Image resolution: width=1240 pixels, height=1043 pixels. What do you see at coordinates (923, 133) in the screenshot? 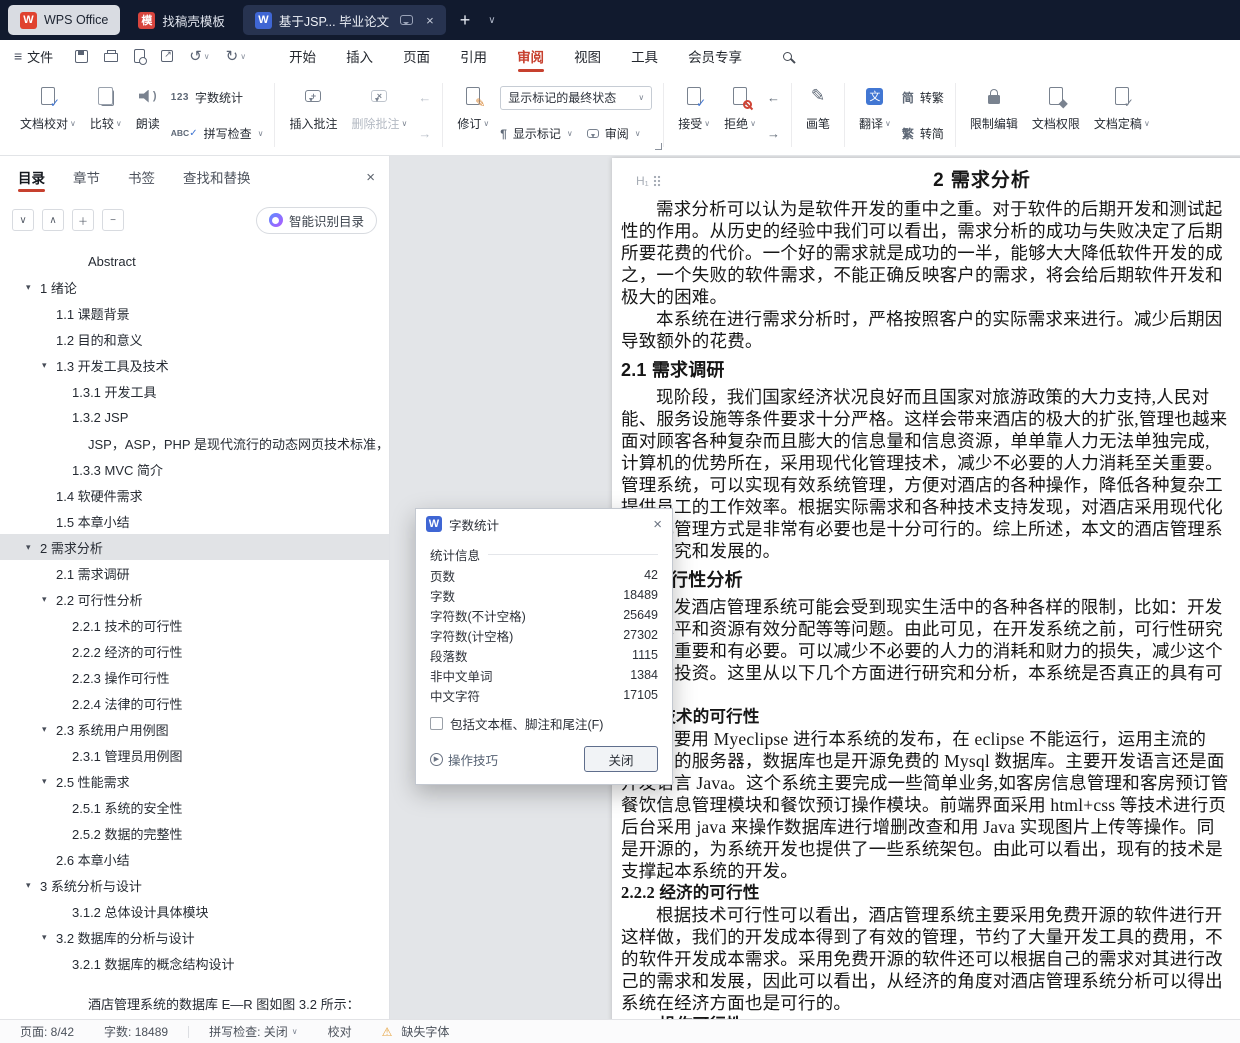
I see `traditional-to-simplified-button: 繁 转简` at bounding box center [923, 133].